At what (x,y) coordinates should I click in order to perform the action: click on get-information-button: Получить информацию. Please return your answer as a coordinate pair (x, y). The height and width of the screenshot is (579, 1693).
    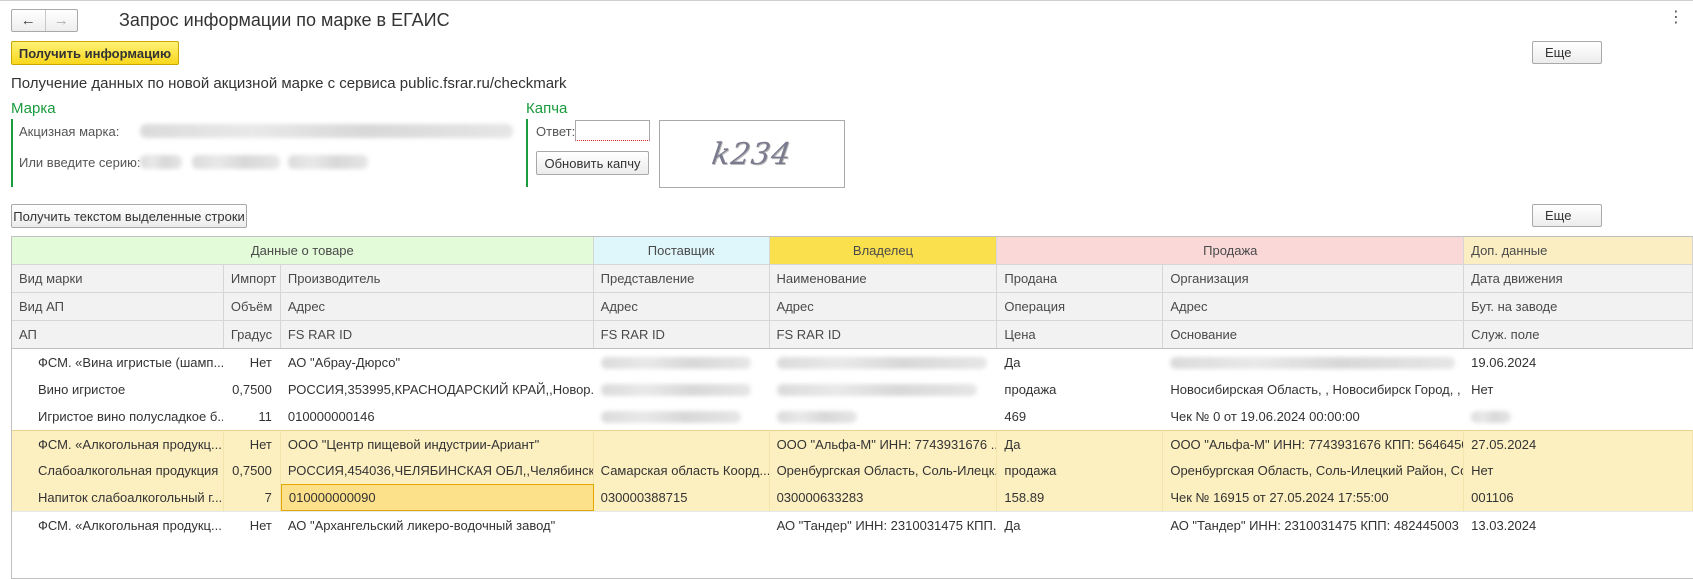
    Looking at the image, I should click on (95, 53).